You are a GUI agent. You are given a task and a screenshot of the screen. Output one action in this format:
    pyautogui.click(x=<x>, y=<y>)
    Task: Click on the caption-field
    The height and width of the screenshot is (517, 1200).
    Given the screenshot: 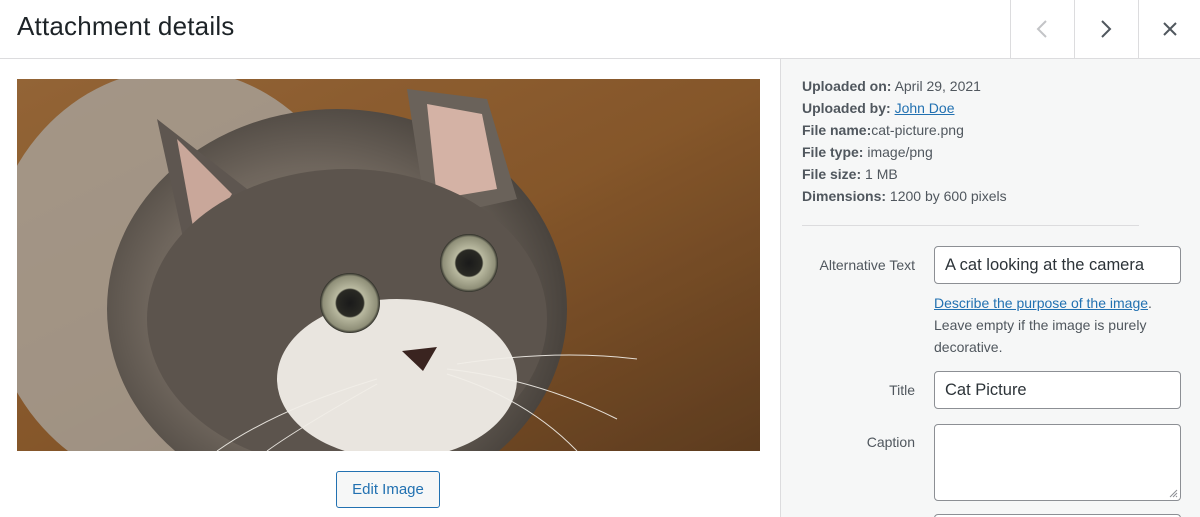 What is the action you would take?
    pyautogui.click(x=1057, y=462)
    